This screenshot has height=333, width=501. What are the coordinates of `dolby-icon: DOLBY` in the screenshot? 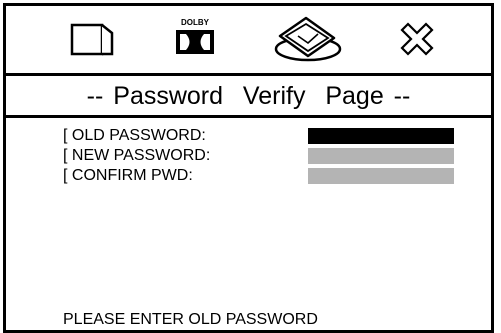 It's located at (194, 41).